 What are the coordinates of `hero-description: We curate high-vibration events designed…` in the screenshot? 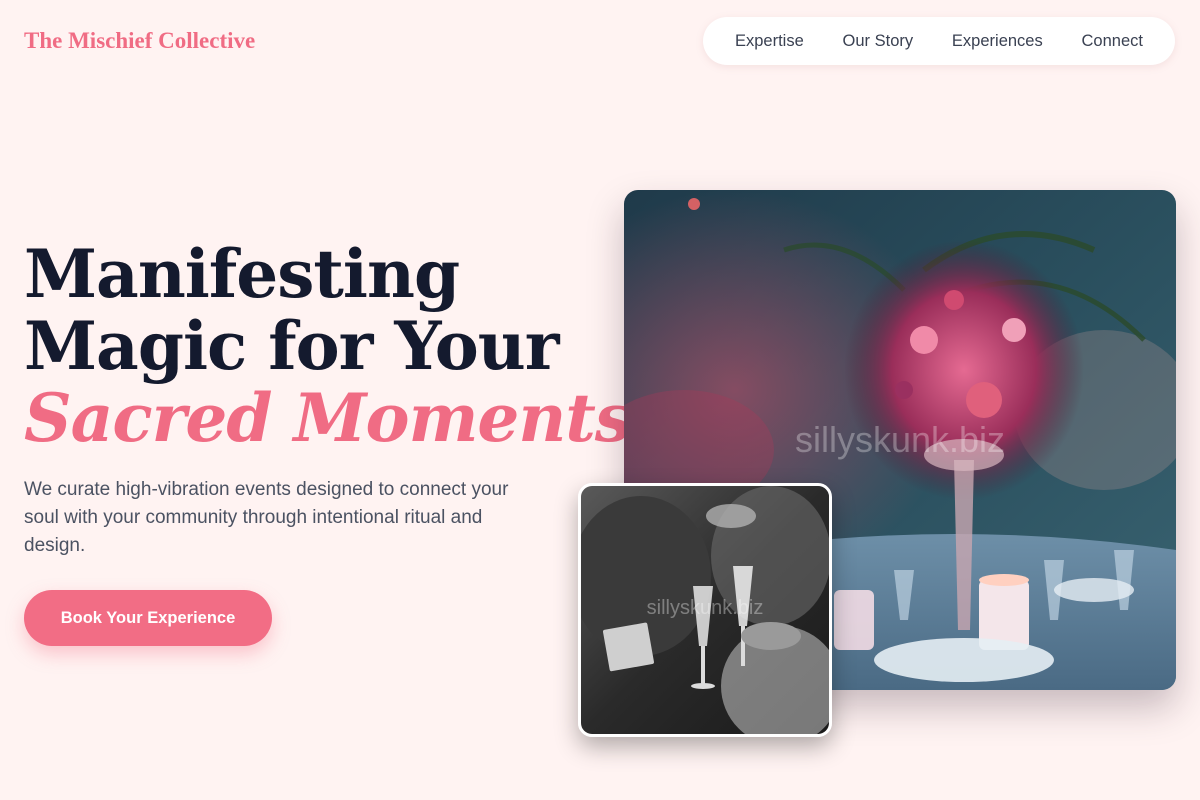 It's located at (266, 517).